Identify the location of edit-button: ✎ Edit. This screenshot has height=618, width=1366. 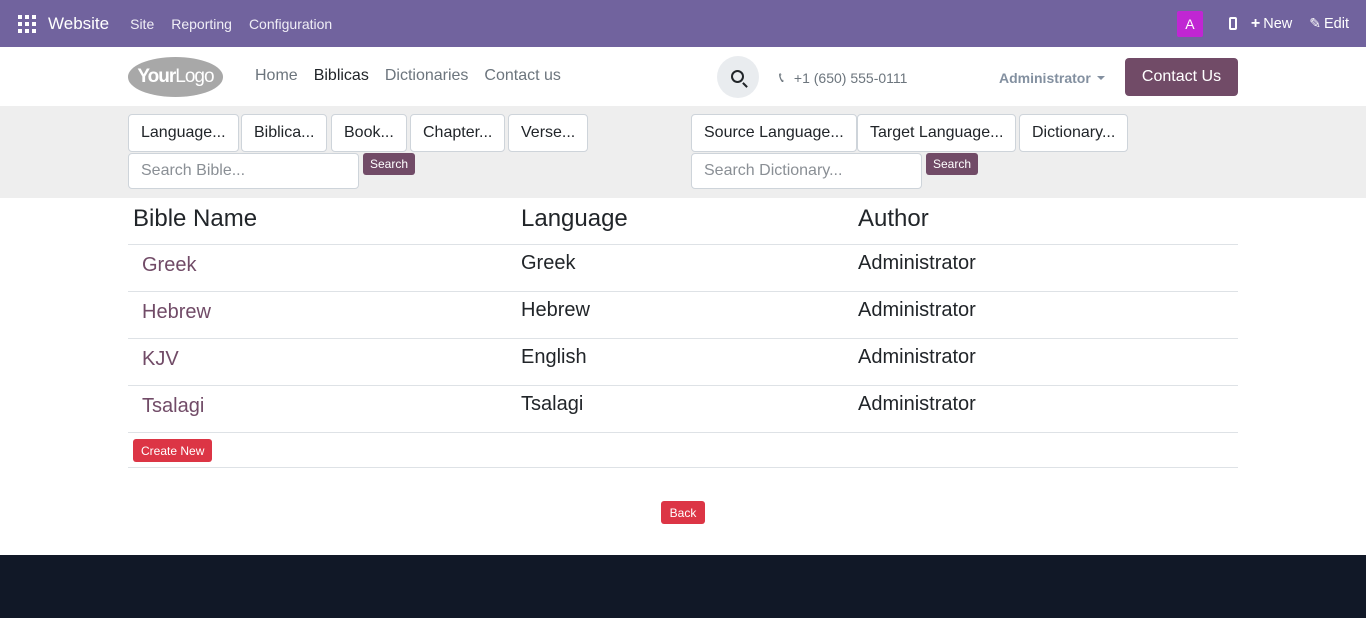
(1329, 23).